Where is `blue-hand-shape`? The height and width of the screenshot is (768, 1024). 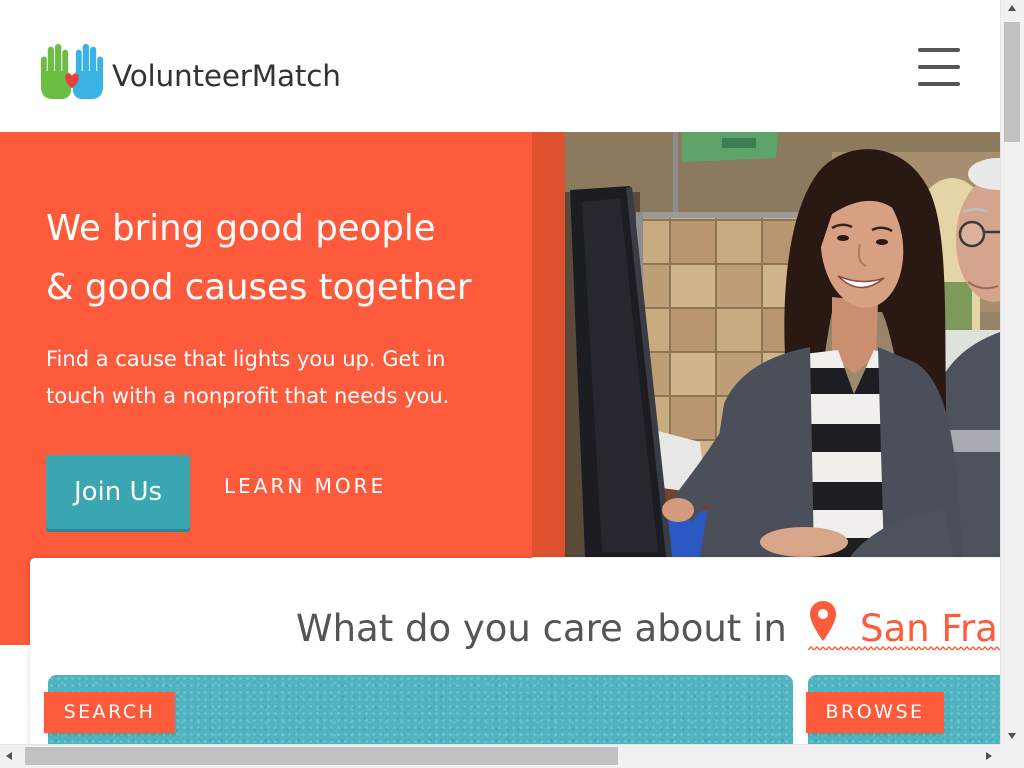 blue-hand-shape is located at coordinates (88, 71).